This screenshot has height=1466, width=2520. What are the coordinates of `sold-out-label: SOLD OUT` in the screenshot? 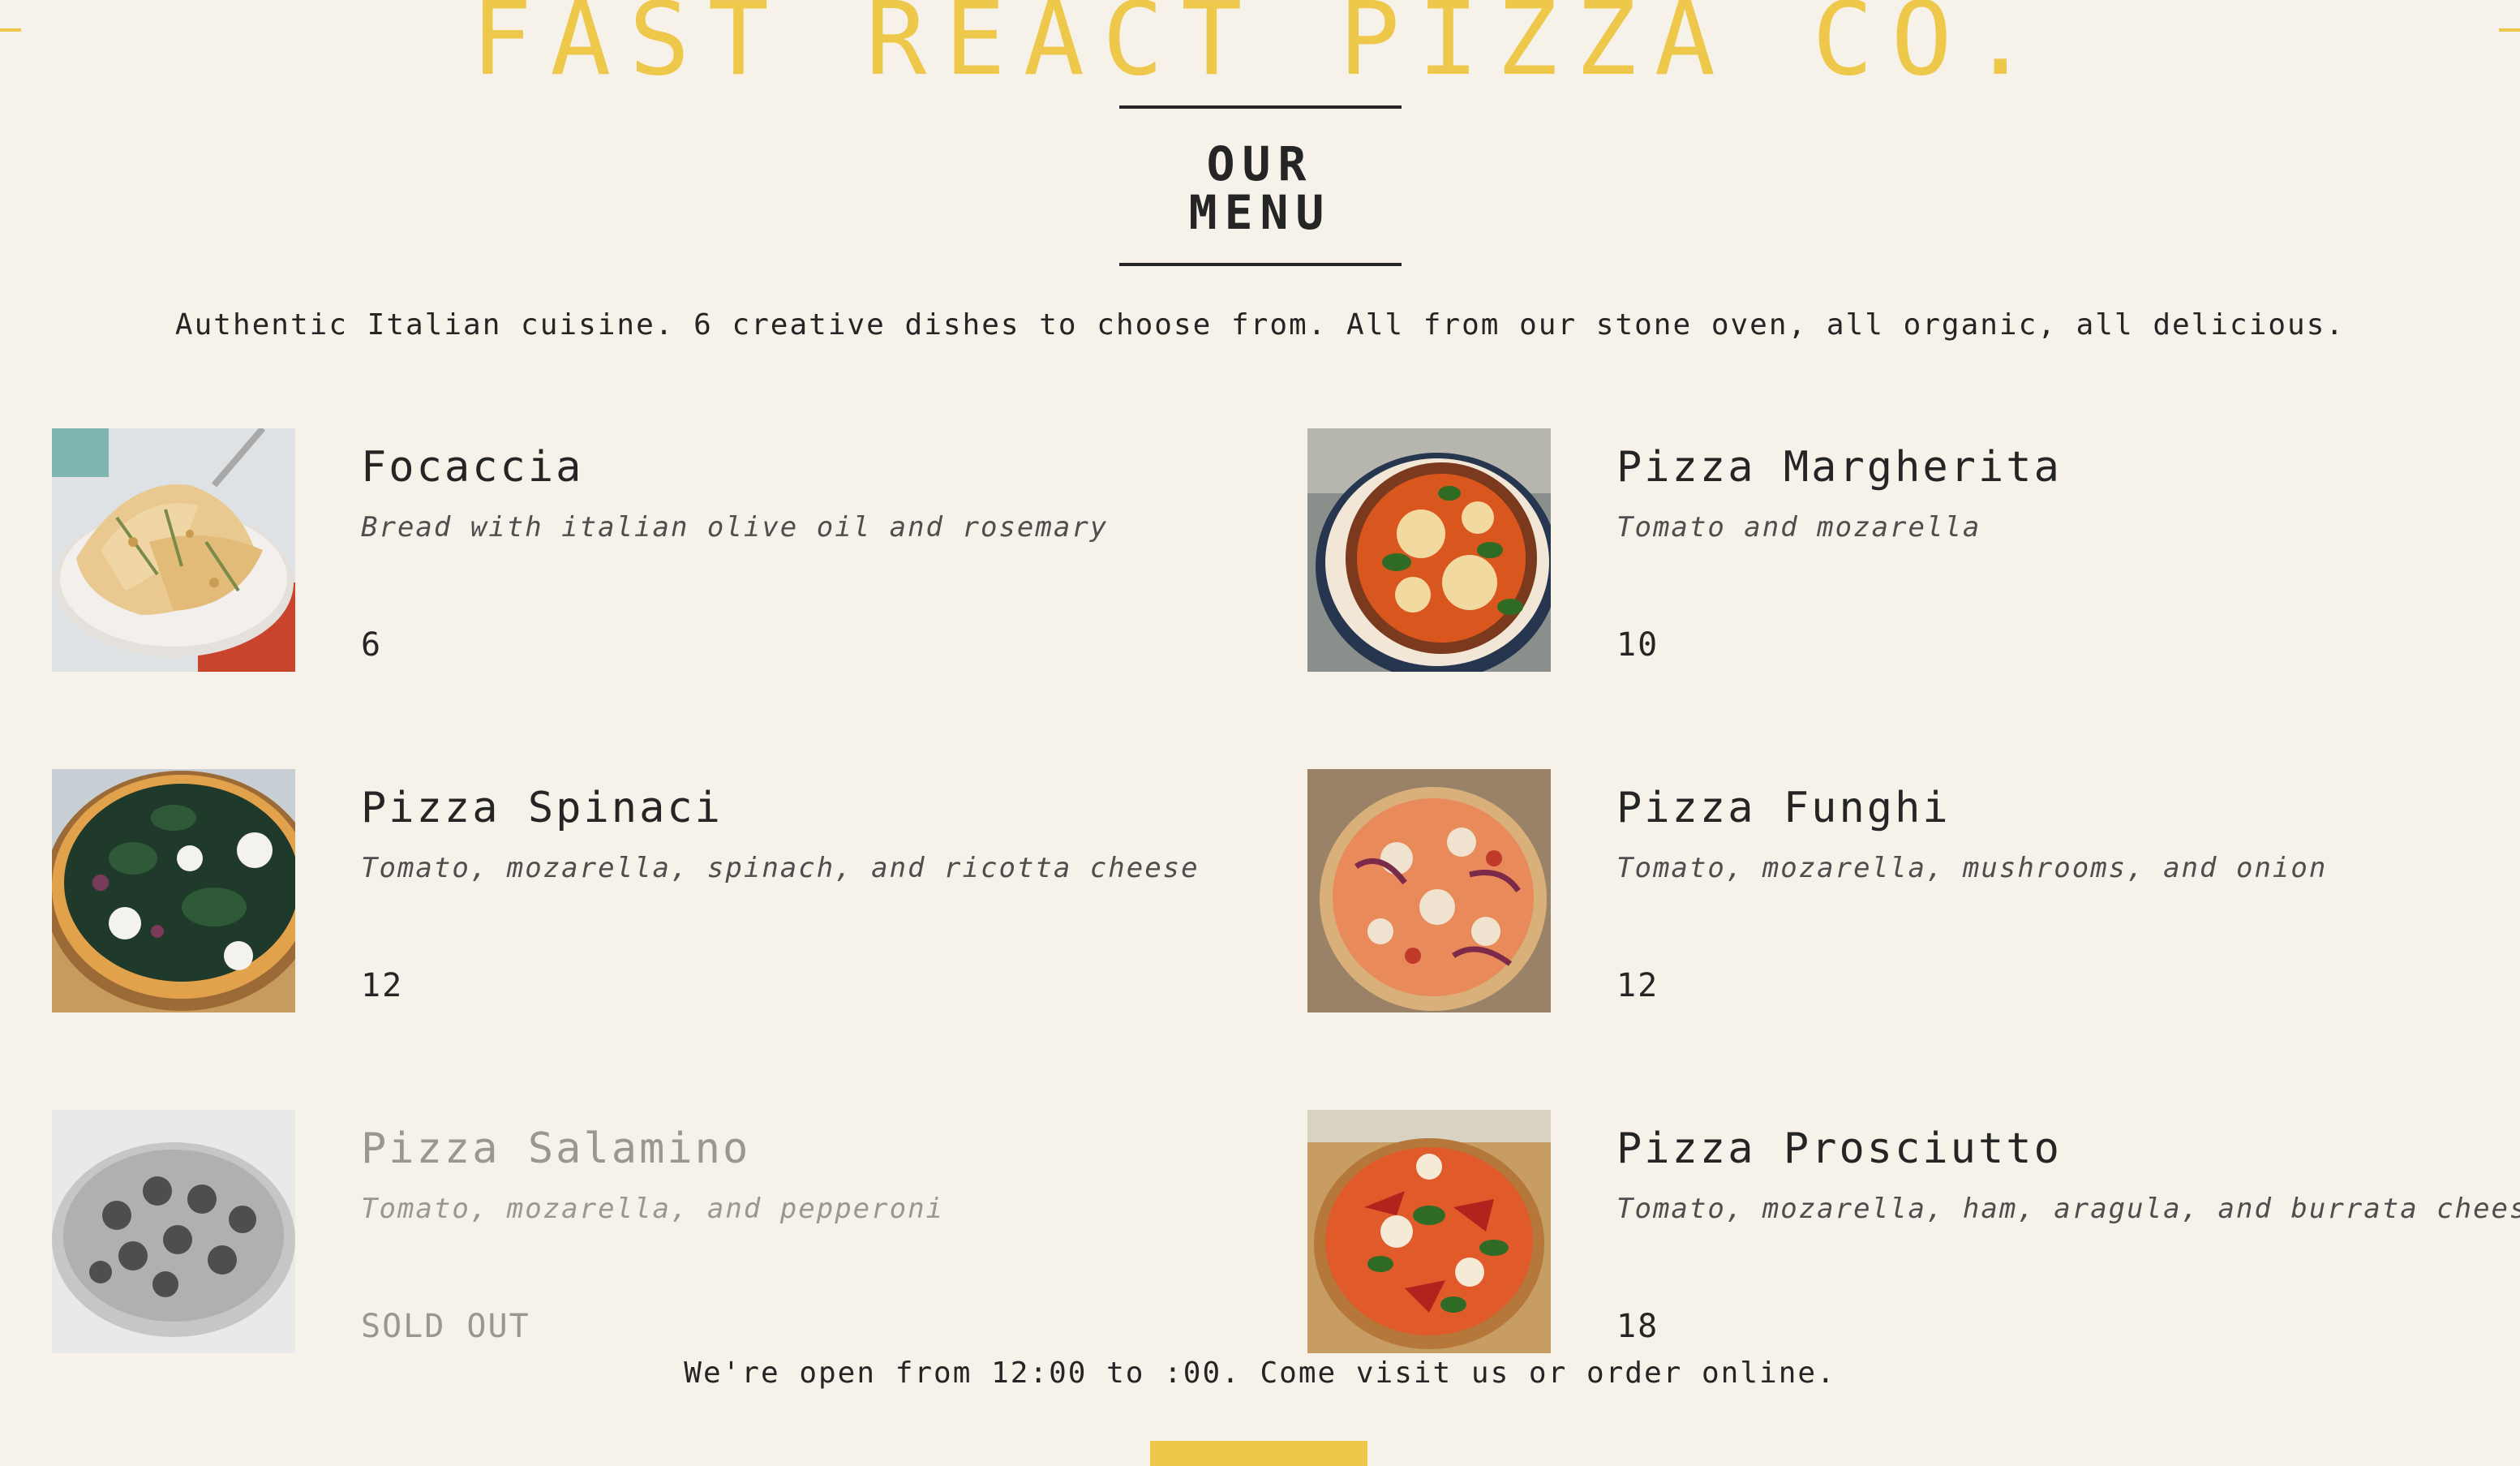 It's located at (445, 1326).